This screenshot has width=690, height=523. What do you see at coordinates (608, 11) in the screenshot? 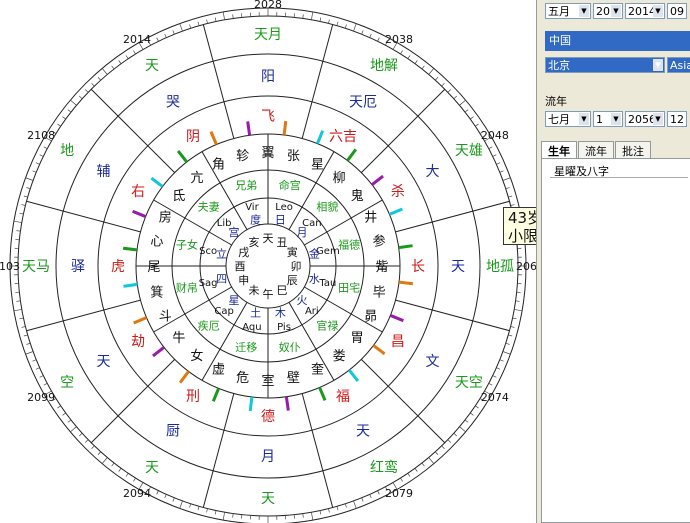
I see `day-select: 20 ▼` at bounding box center [608, 11].